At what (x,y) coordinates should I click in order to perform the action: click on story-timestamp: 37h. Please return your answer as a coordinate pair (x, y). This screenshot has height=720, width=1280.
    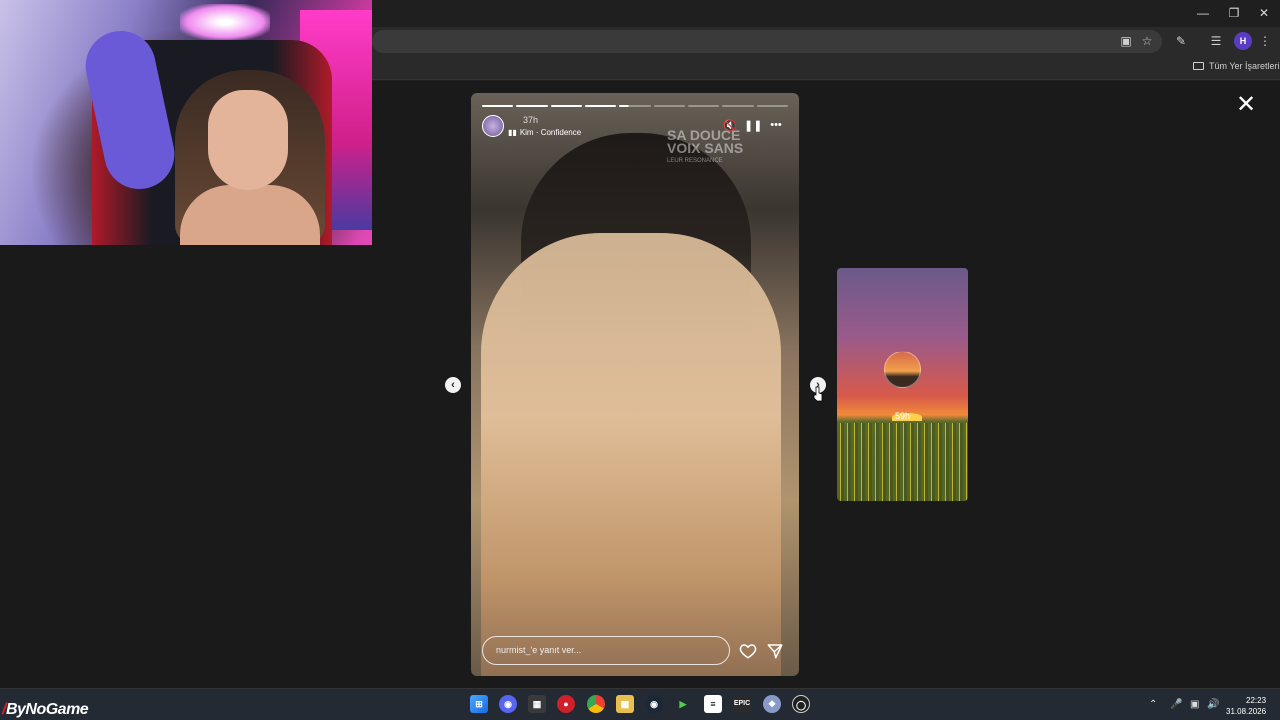
    Looking at the image, I should click on (531, 120).